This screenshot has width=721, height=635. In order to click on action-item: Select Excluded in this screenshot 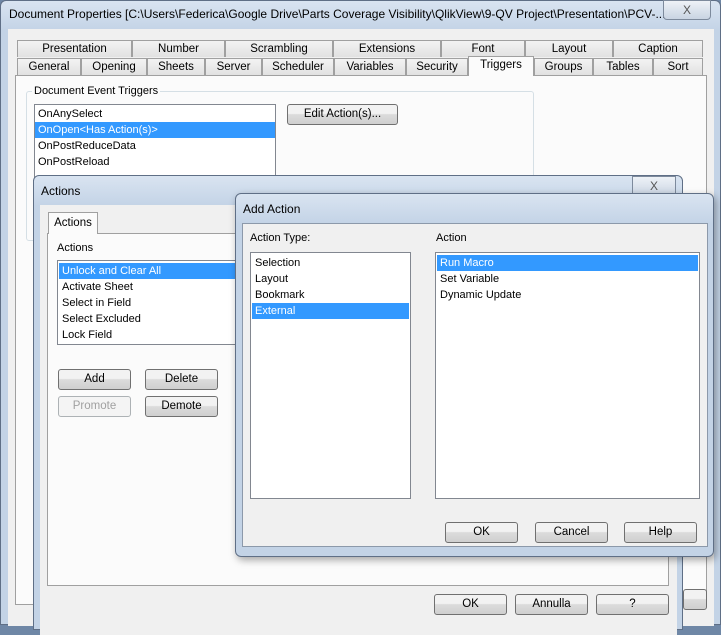, I will do `click(152, 319)`.